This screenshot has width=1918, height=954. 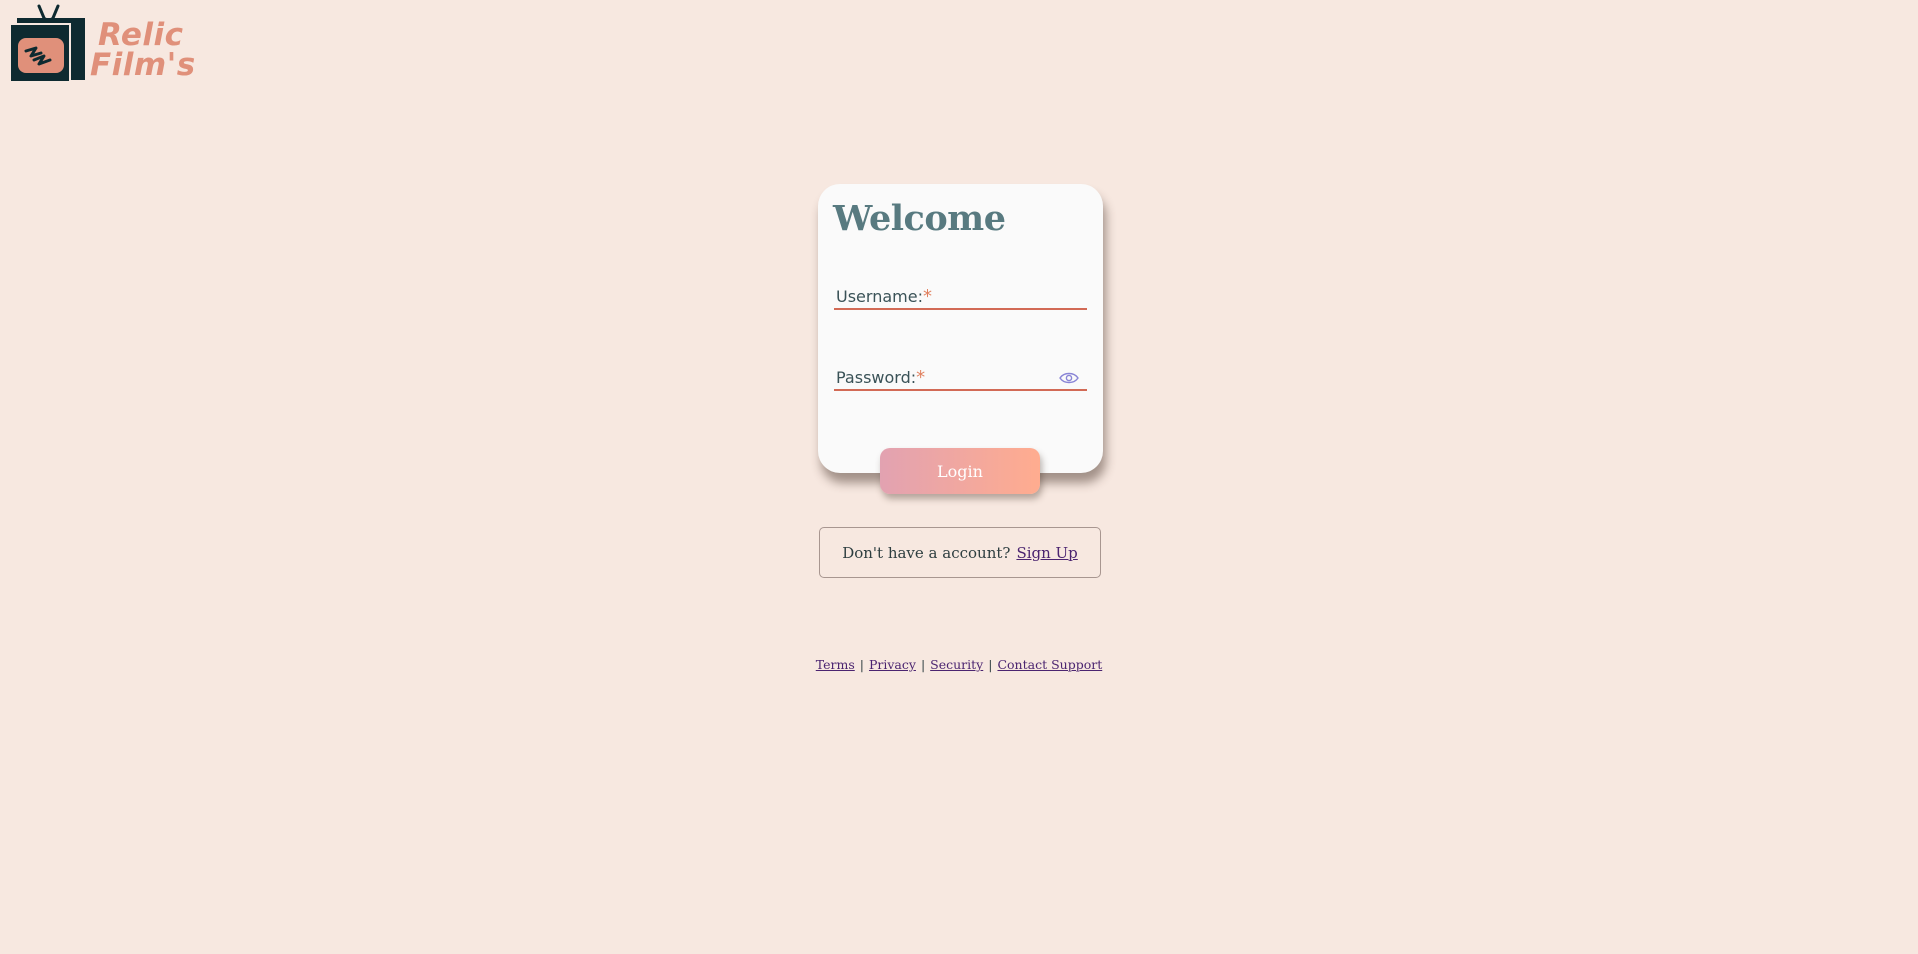 What do you see at coordinates (1049, 664) in the screenshot?
I see `contact-support-link: Contact Support` at bounding box center [1049, 664].